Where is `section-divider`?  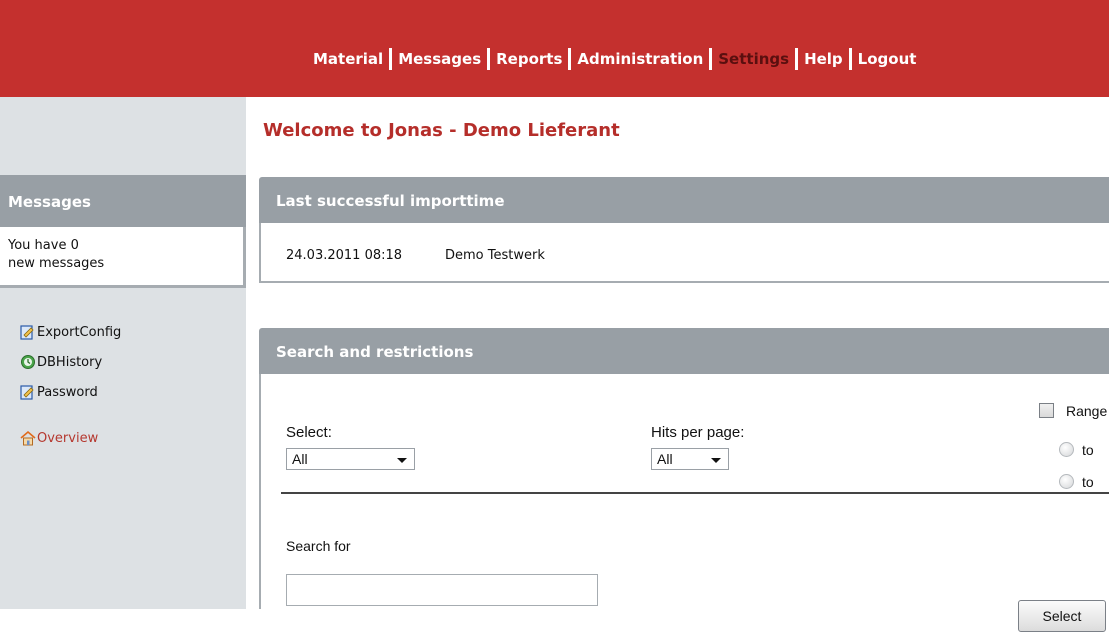 section-divider is located at coordinates (695, 493).